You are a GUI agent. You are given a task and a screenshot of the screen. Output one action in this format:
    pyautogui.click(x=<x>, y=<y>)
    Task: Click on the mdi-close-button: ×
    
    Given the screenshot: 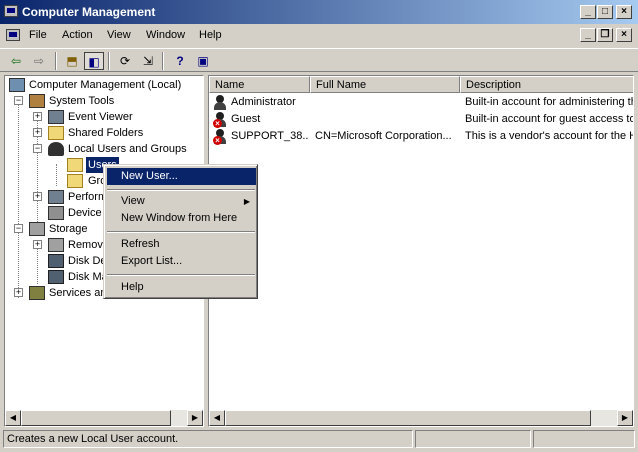 What is the action you would take?
    pyautogui.click(x=624, y=35)
    